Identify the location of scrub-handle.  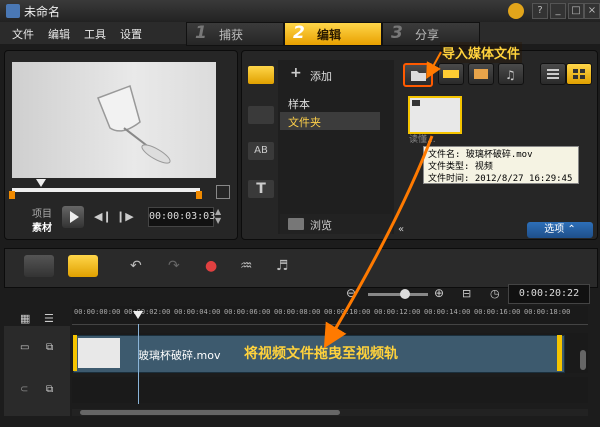
(41, 183).